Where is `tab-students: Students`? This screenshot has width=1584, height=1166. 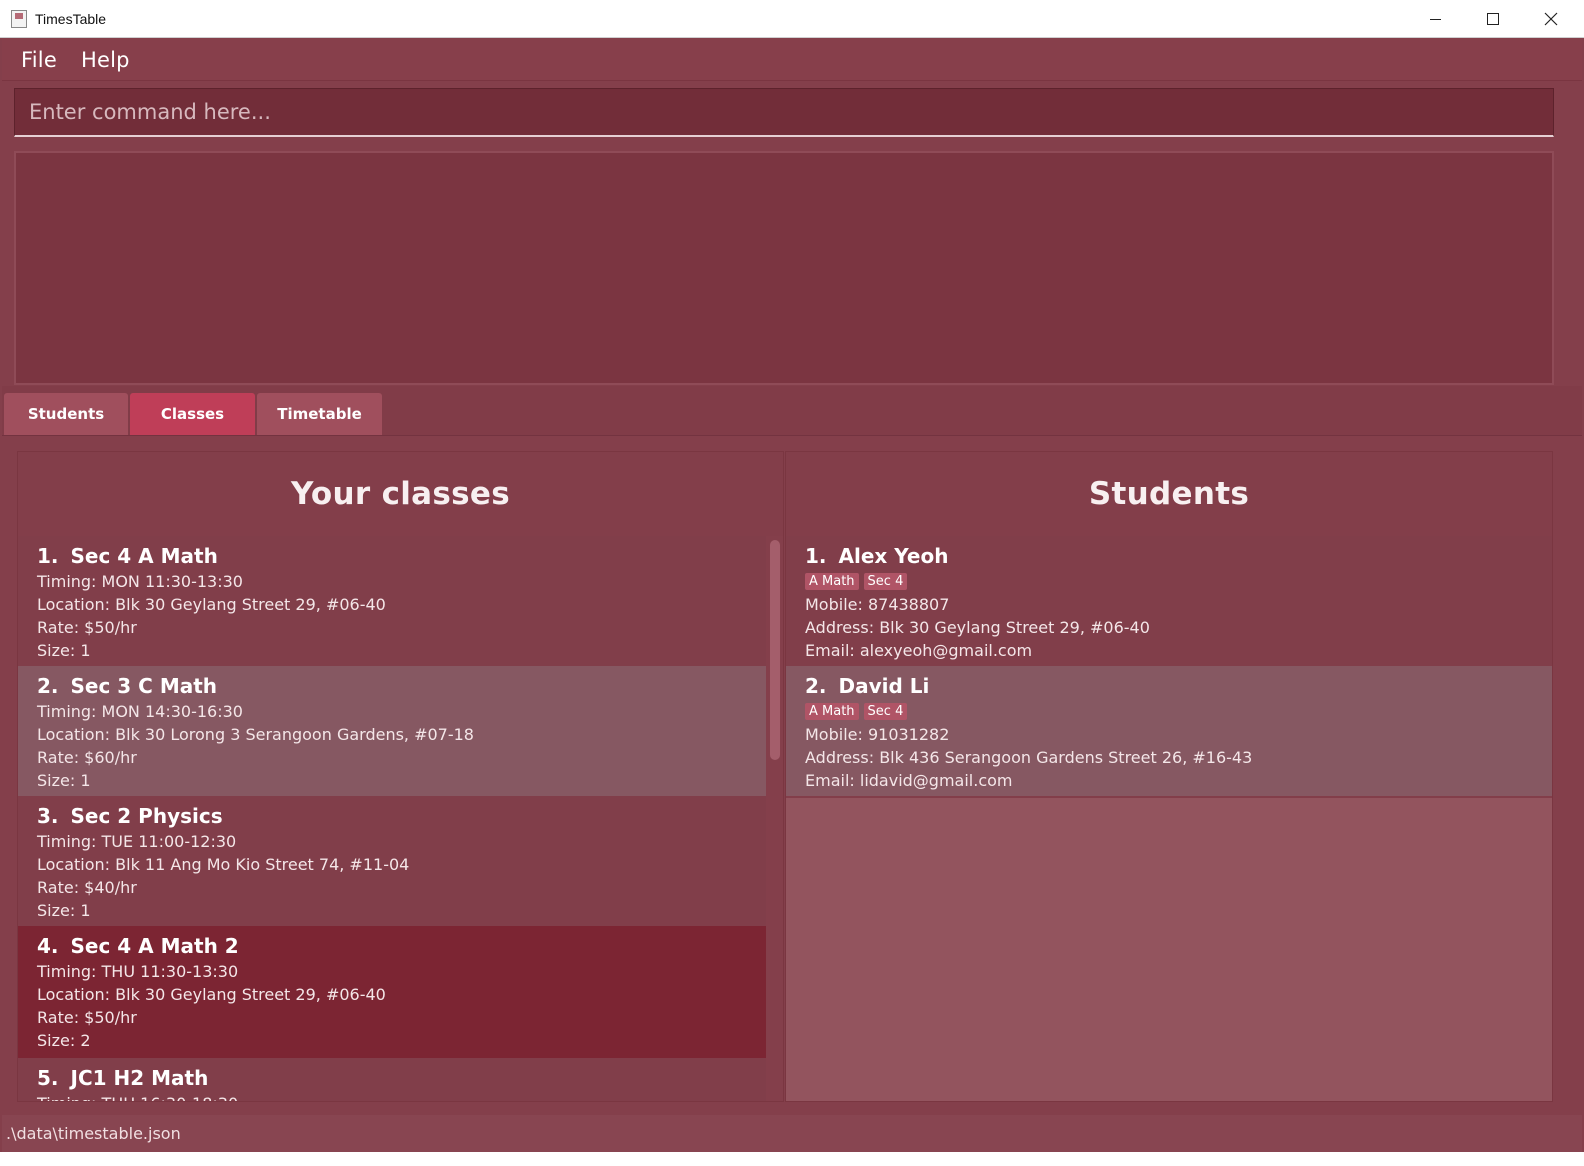 tab-students: Students is located at coordinates (66, 414).